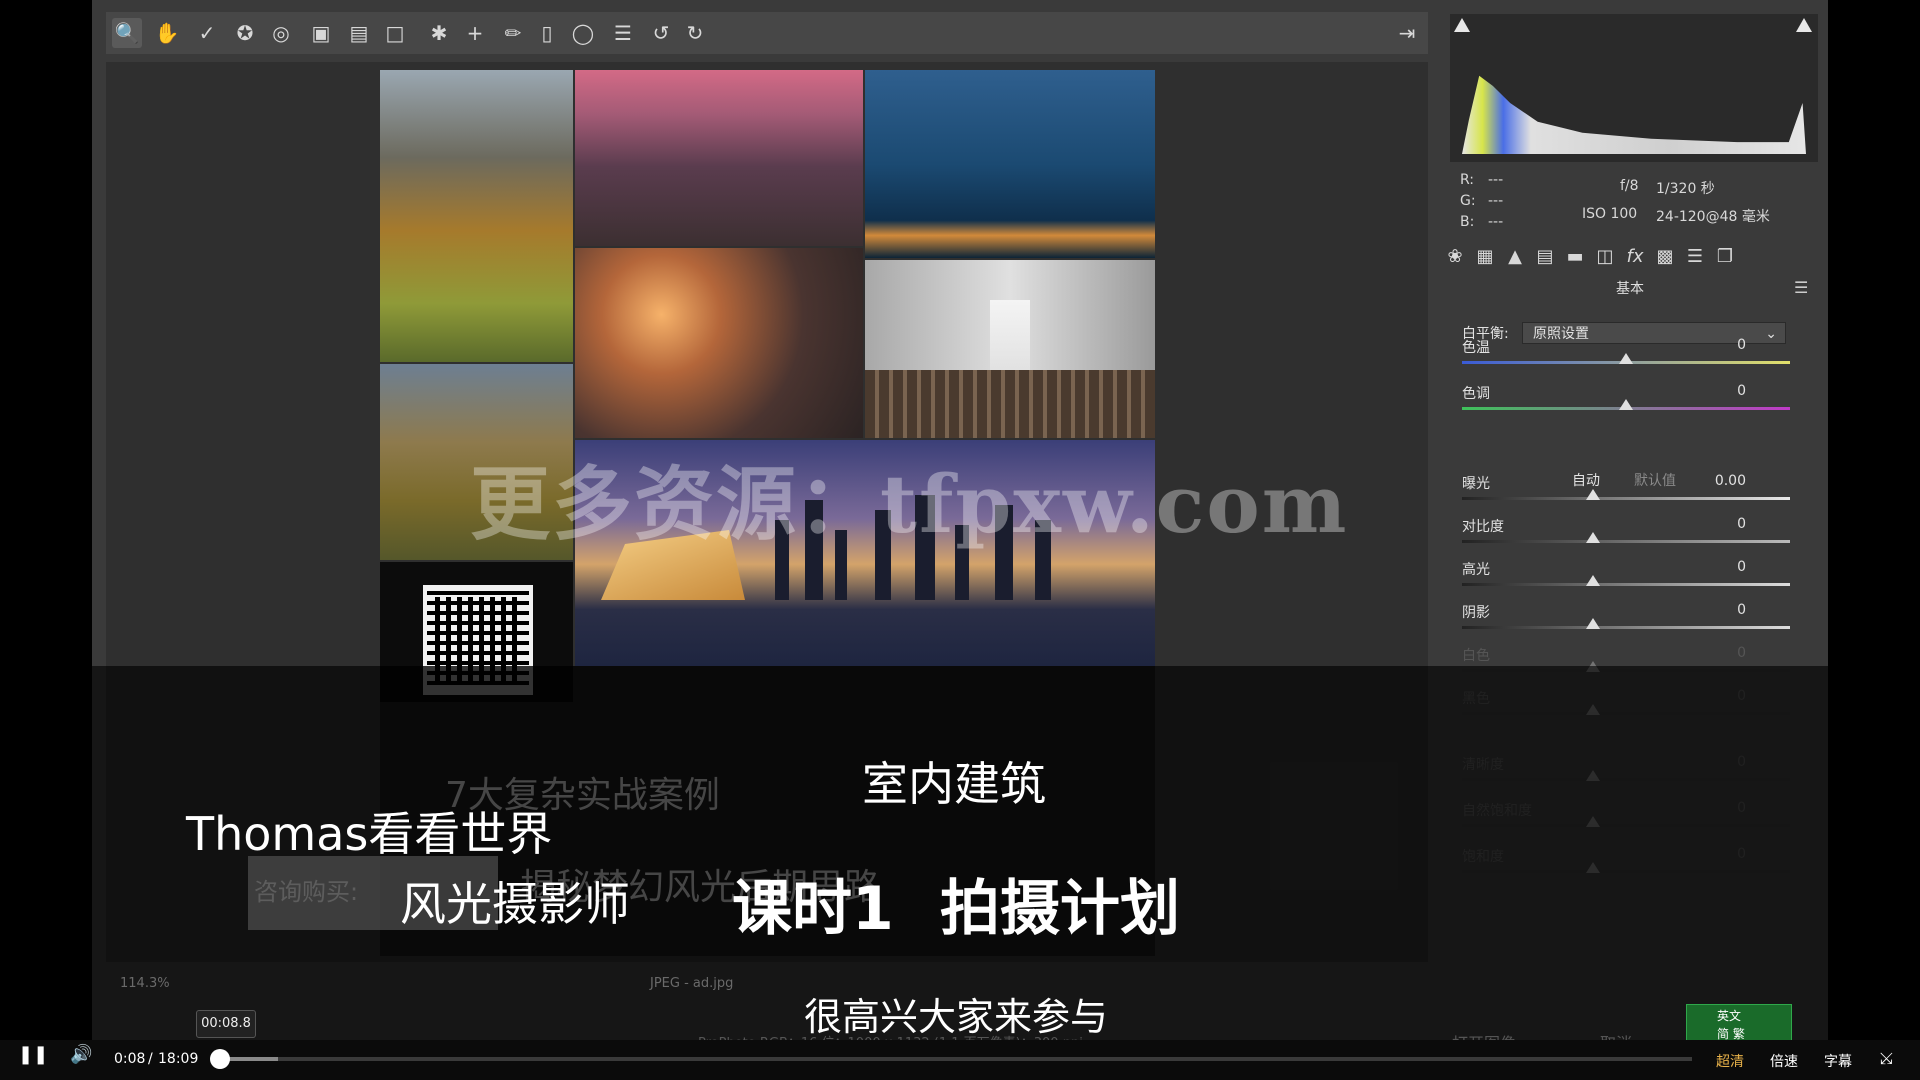  Describe the element at coordinates (513, 33) in the screenshot. I see `adjustment-brush-icon: ✏` at that location.